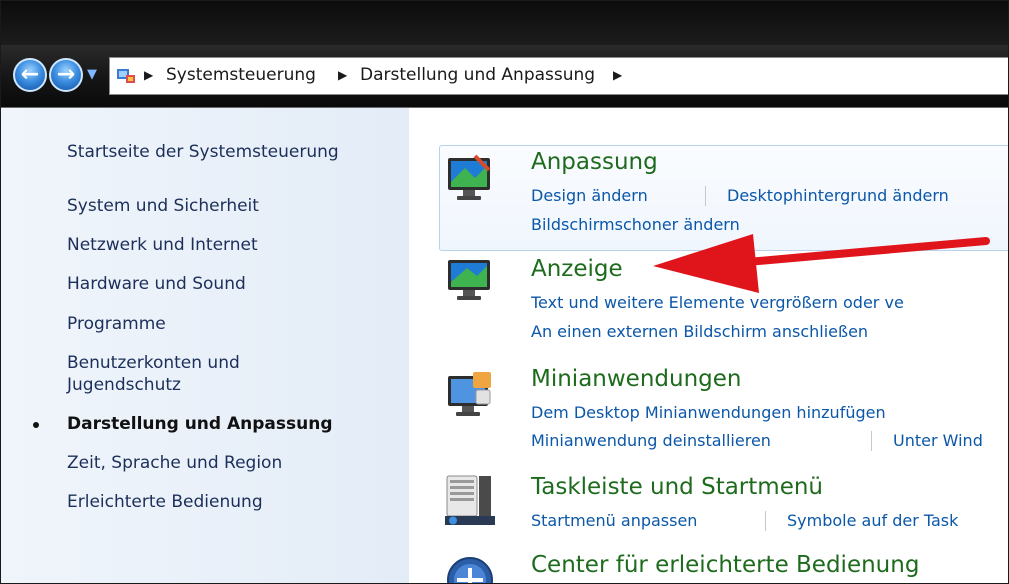 Image resolution: width=1009 pixels, height=584 pixels. What do you see at coordinates (821, 263) in the screenshot?
I see `red-annotation-arrow-icon` at bounding box center [821, 263].